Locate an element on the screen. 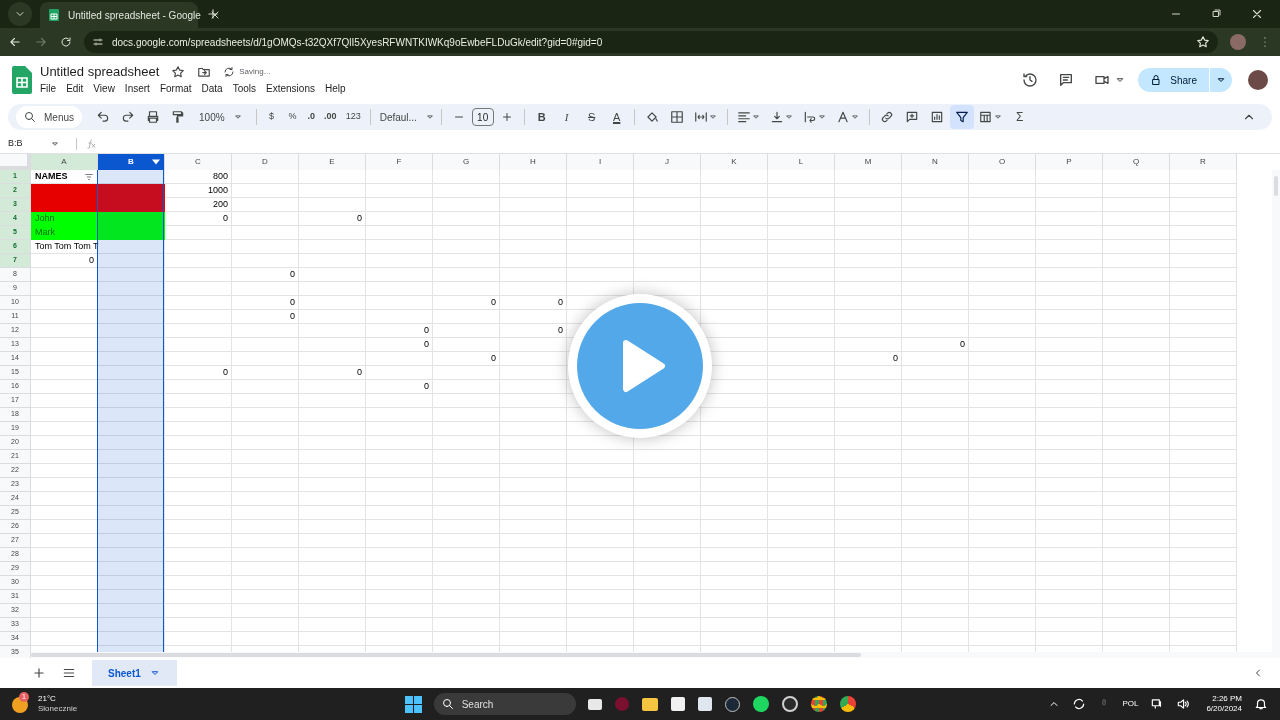 Image resolution: width=1280 pixels, height=720 pixels. menu-item: Tools is located at coordinates (244, 88).